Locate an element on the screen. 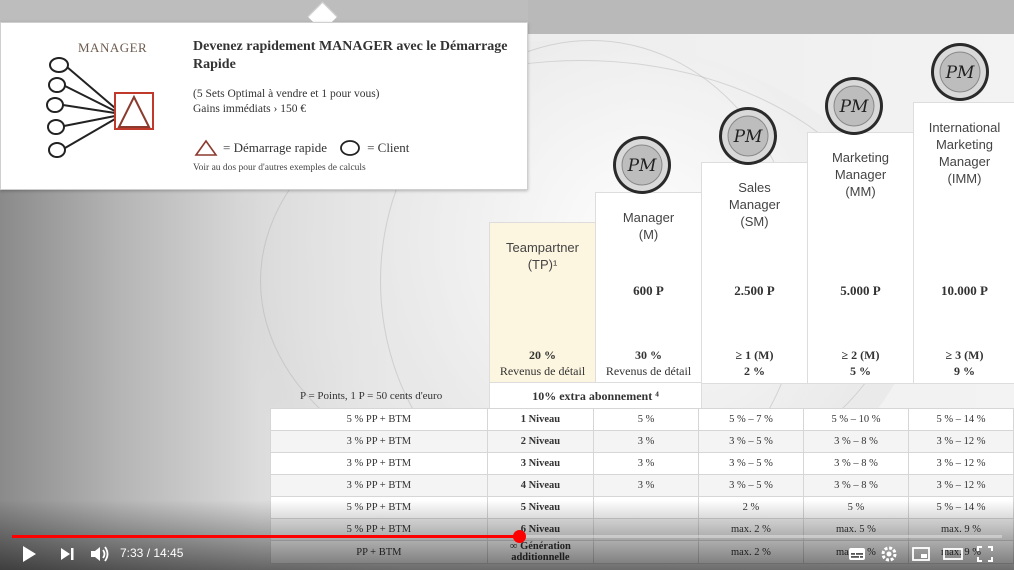 Image resolution: width=1014 pixels, height=570 pixels. theater-icon is located at coordinates (953, 554).